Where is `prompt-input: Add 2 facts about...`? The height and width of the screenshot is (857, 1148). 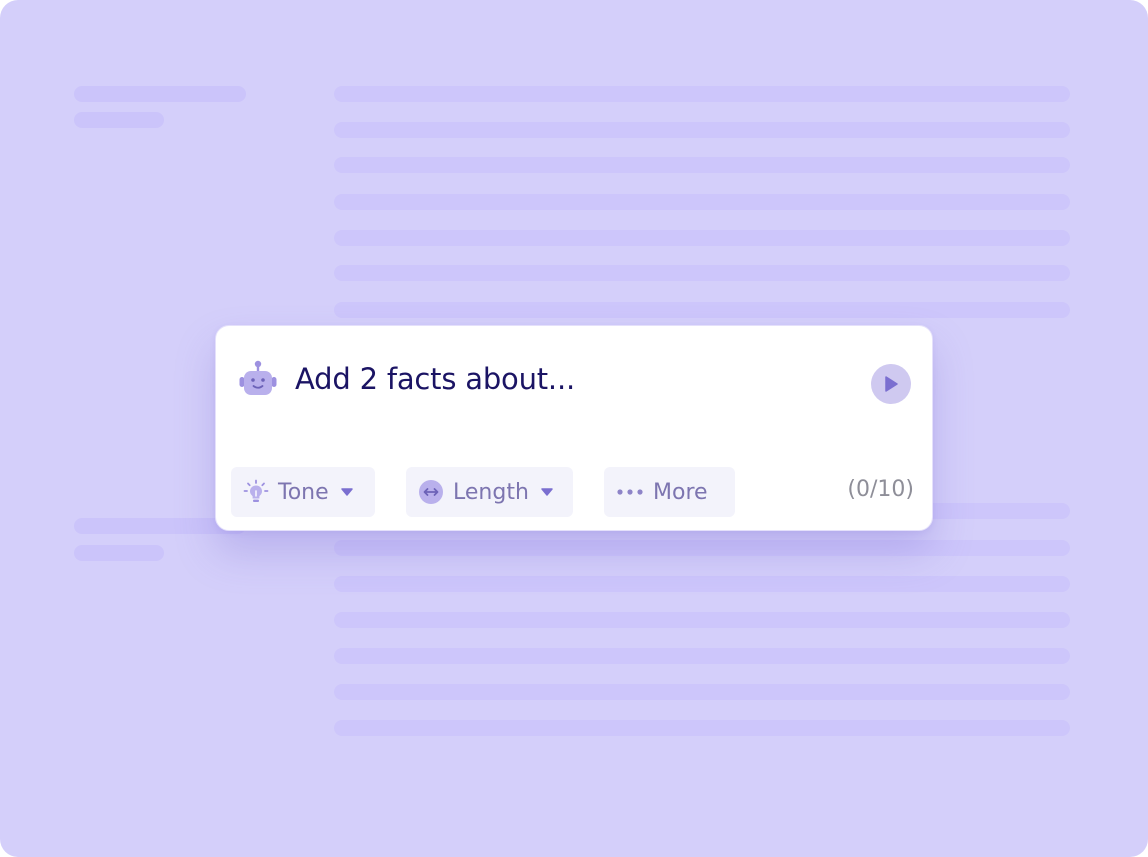 prompt-input: Add 2 facts about... is located at coordinates (435, 379).